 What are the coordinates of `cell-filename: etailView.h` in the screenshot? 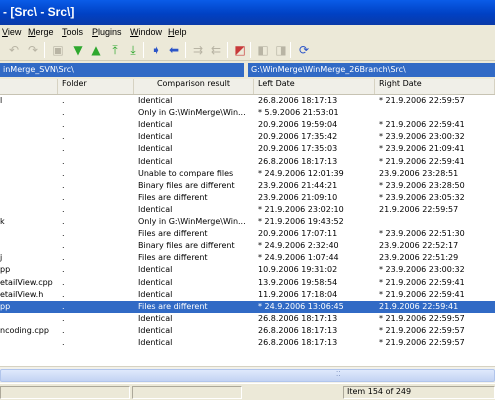 It's located at (22, 294).